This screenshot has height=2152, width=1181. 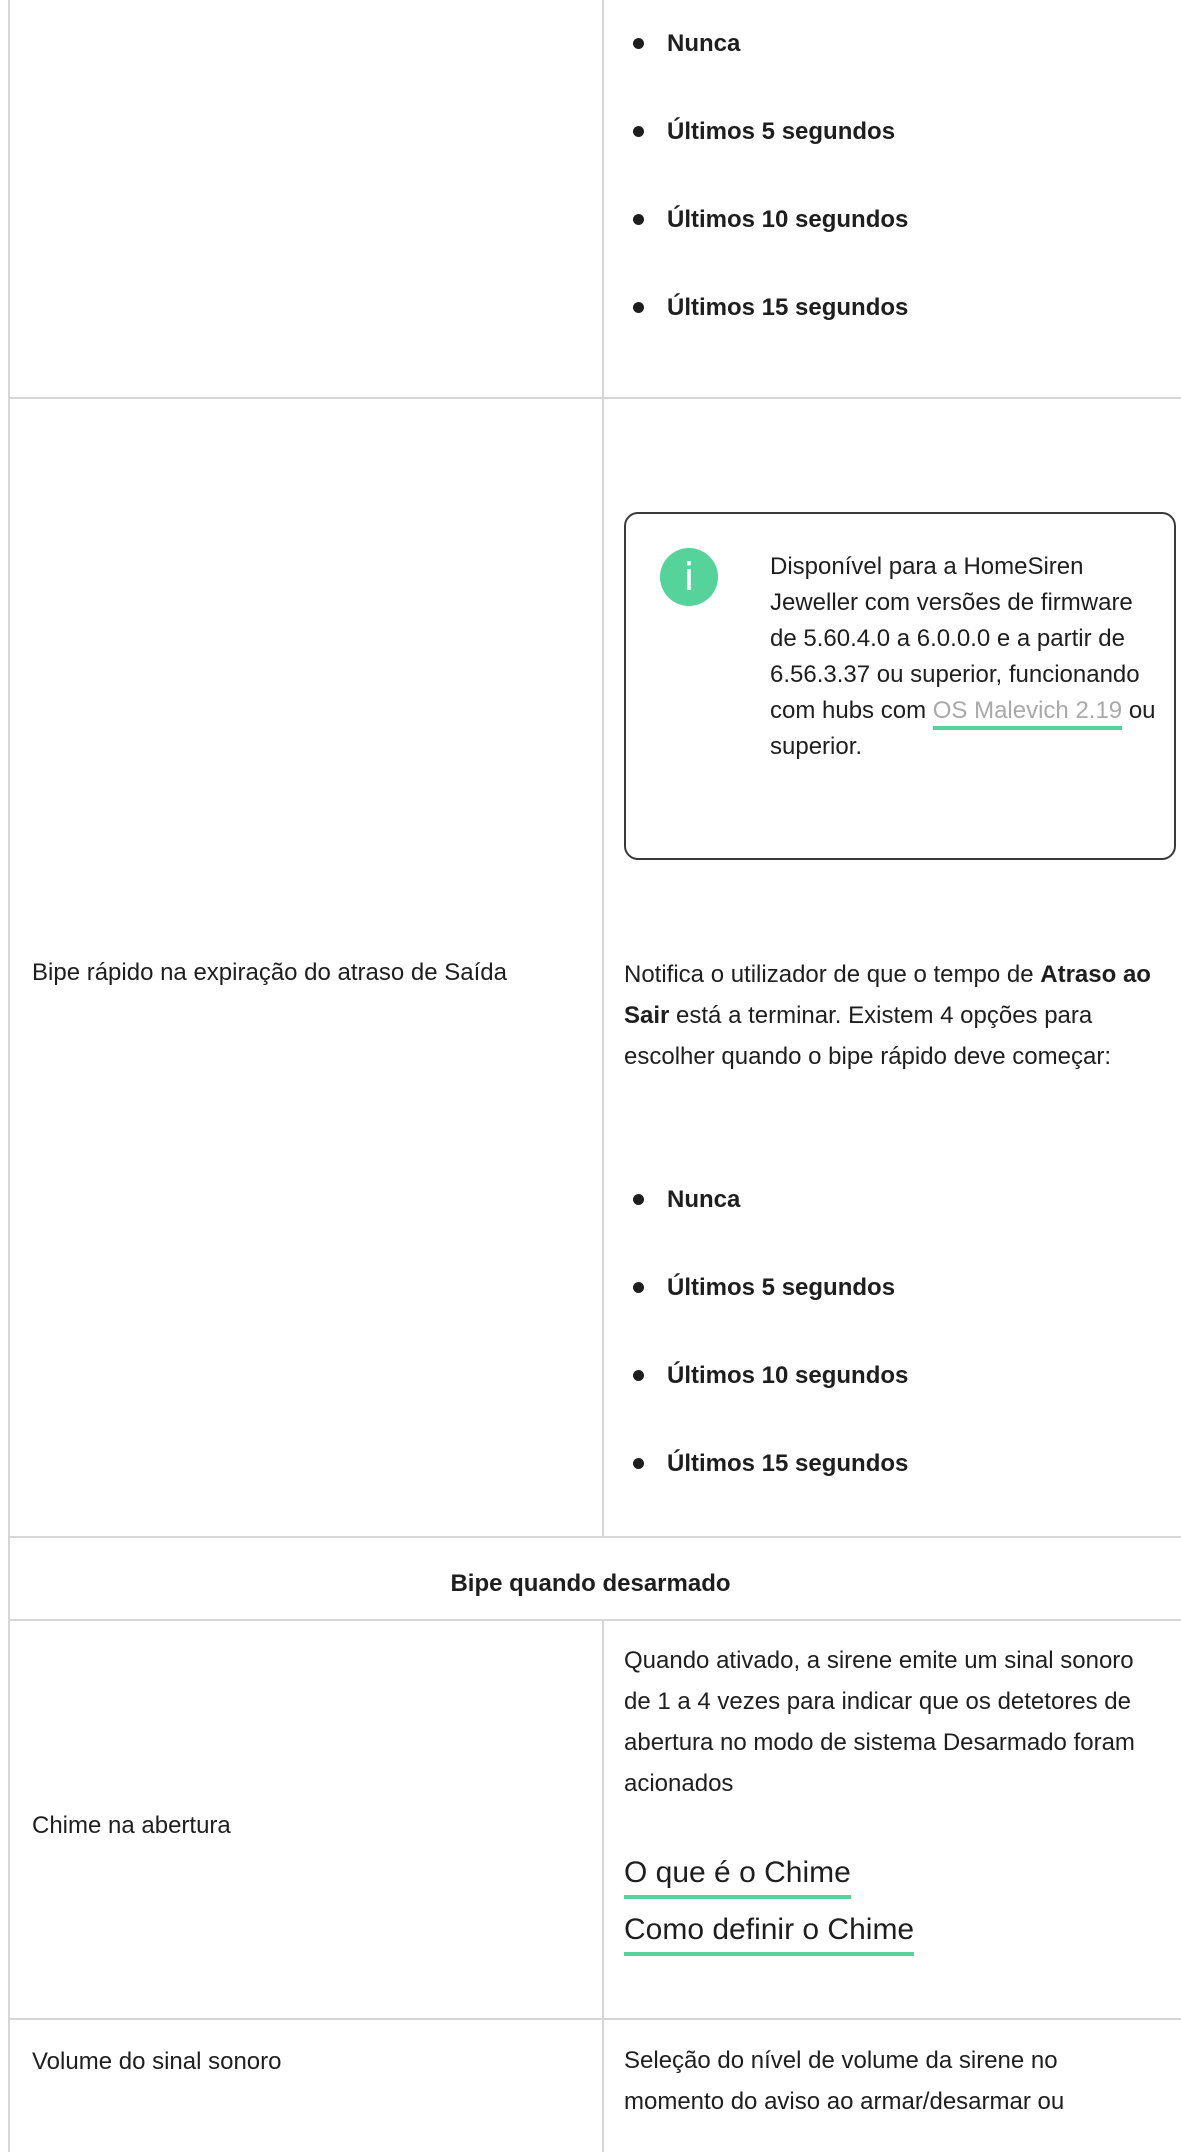 What do you see at coordinates (131, 1825) in the screenshot?
I see `setting-label: Chime na abertura` at bounding box center [131, 1825].